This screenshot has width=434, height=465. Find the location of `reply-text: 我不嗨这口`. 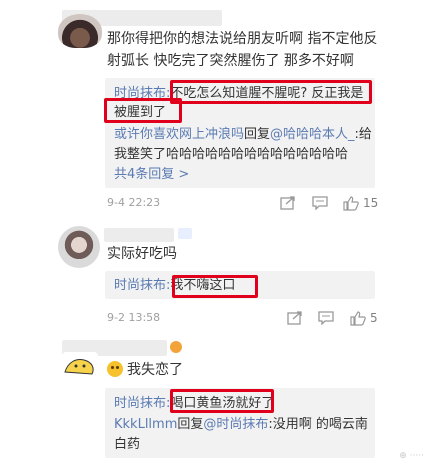

reply-text: 我不嗨这口 is located at coordinates (203, 285).